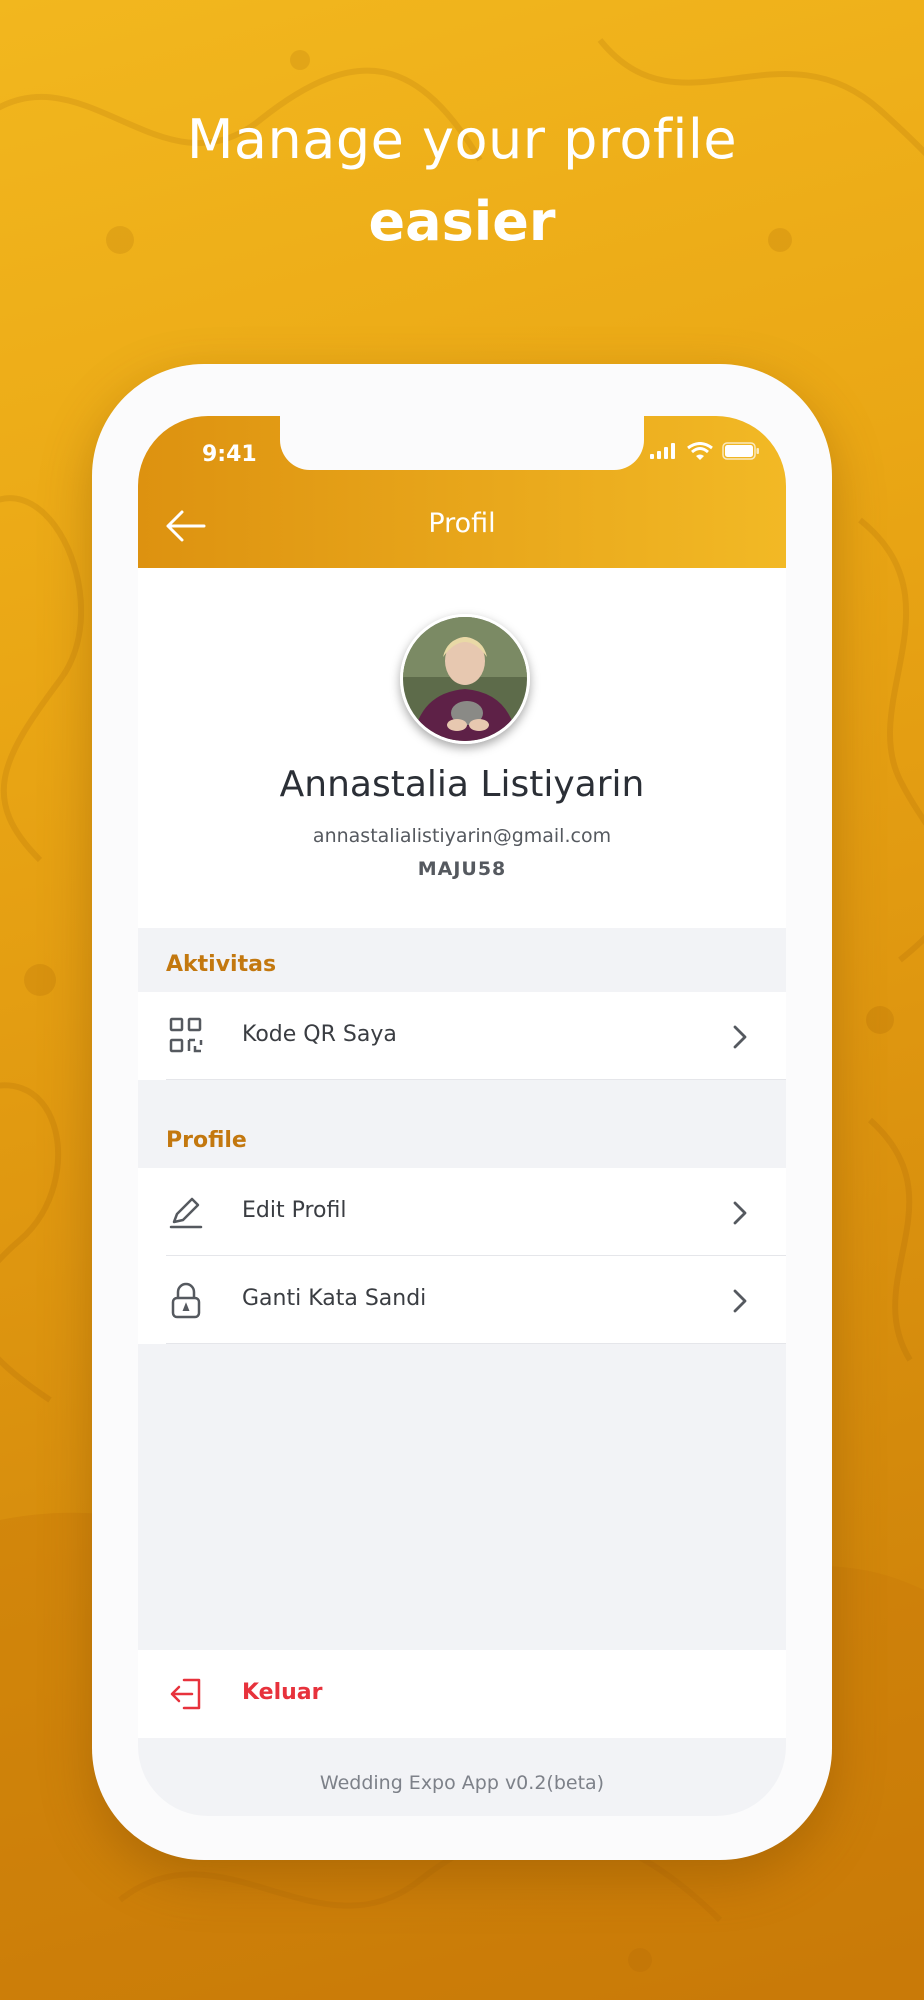  Describe the element at coordinates (462, 1694) in the screenshot. I see `logout-button: Keluar` at that location.